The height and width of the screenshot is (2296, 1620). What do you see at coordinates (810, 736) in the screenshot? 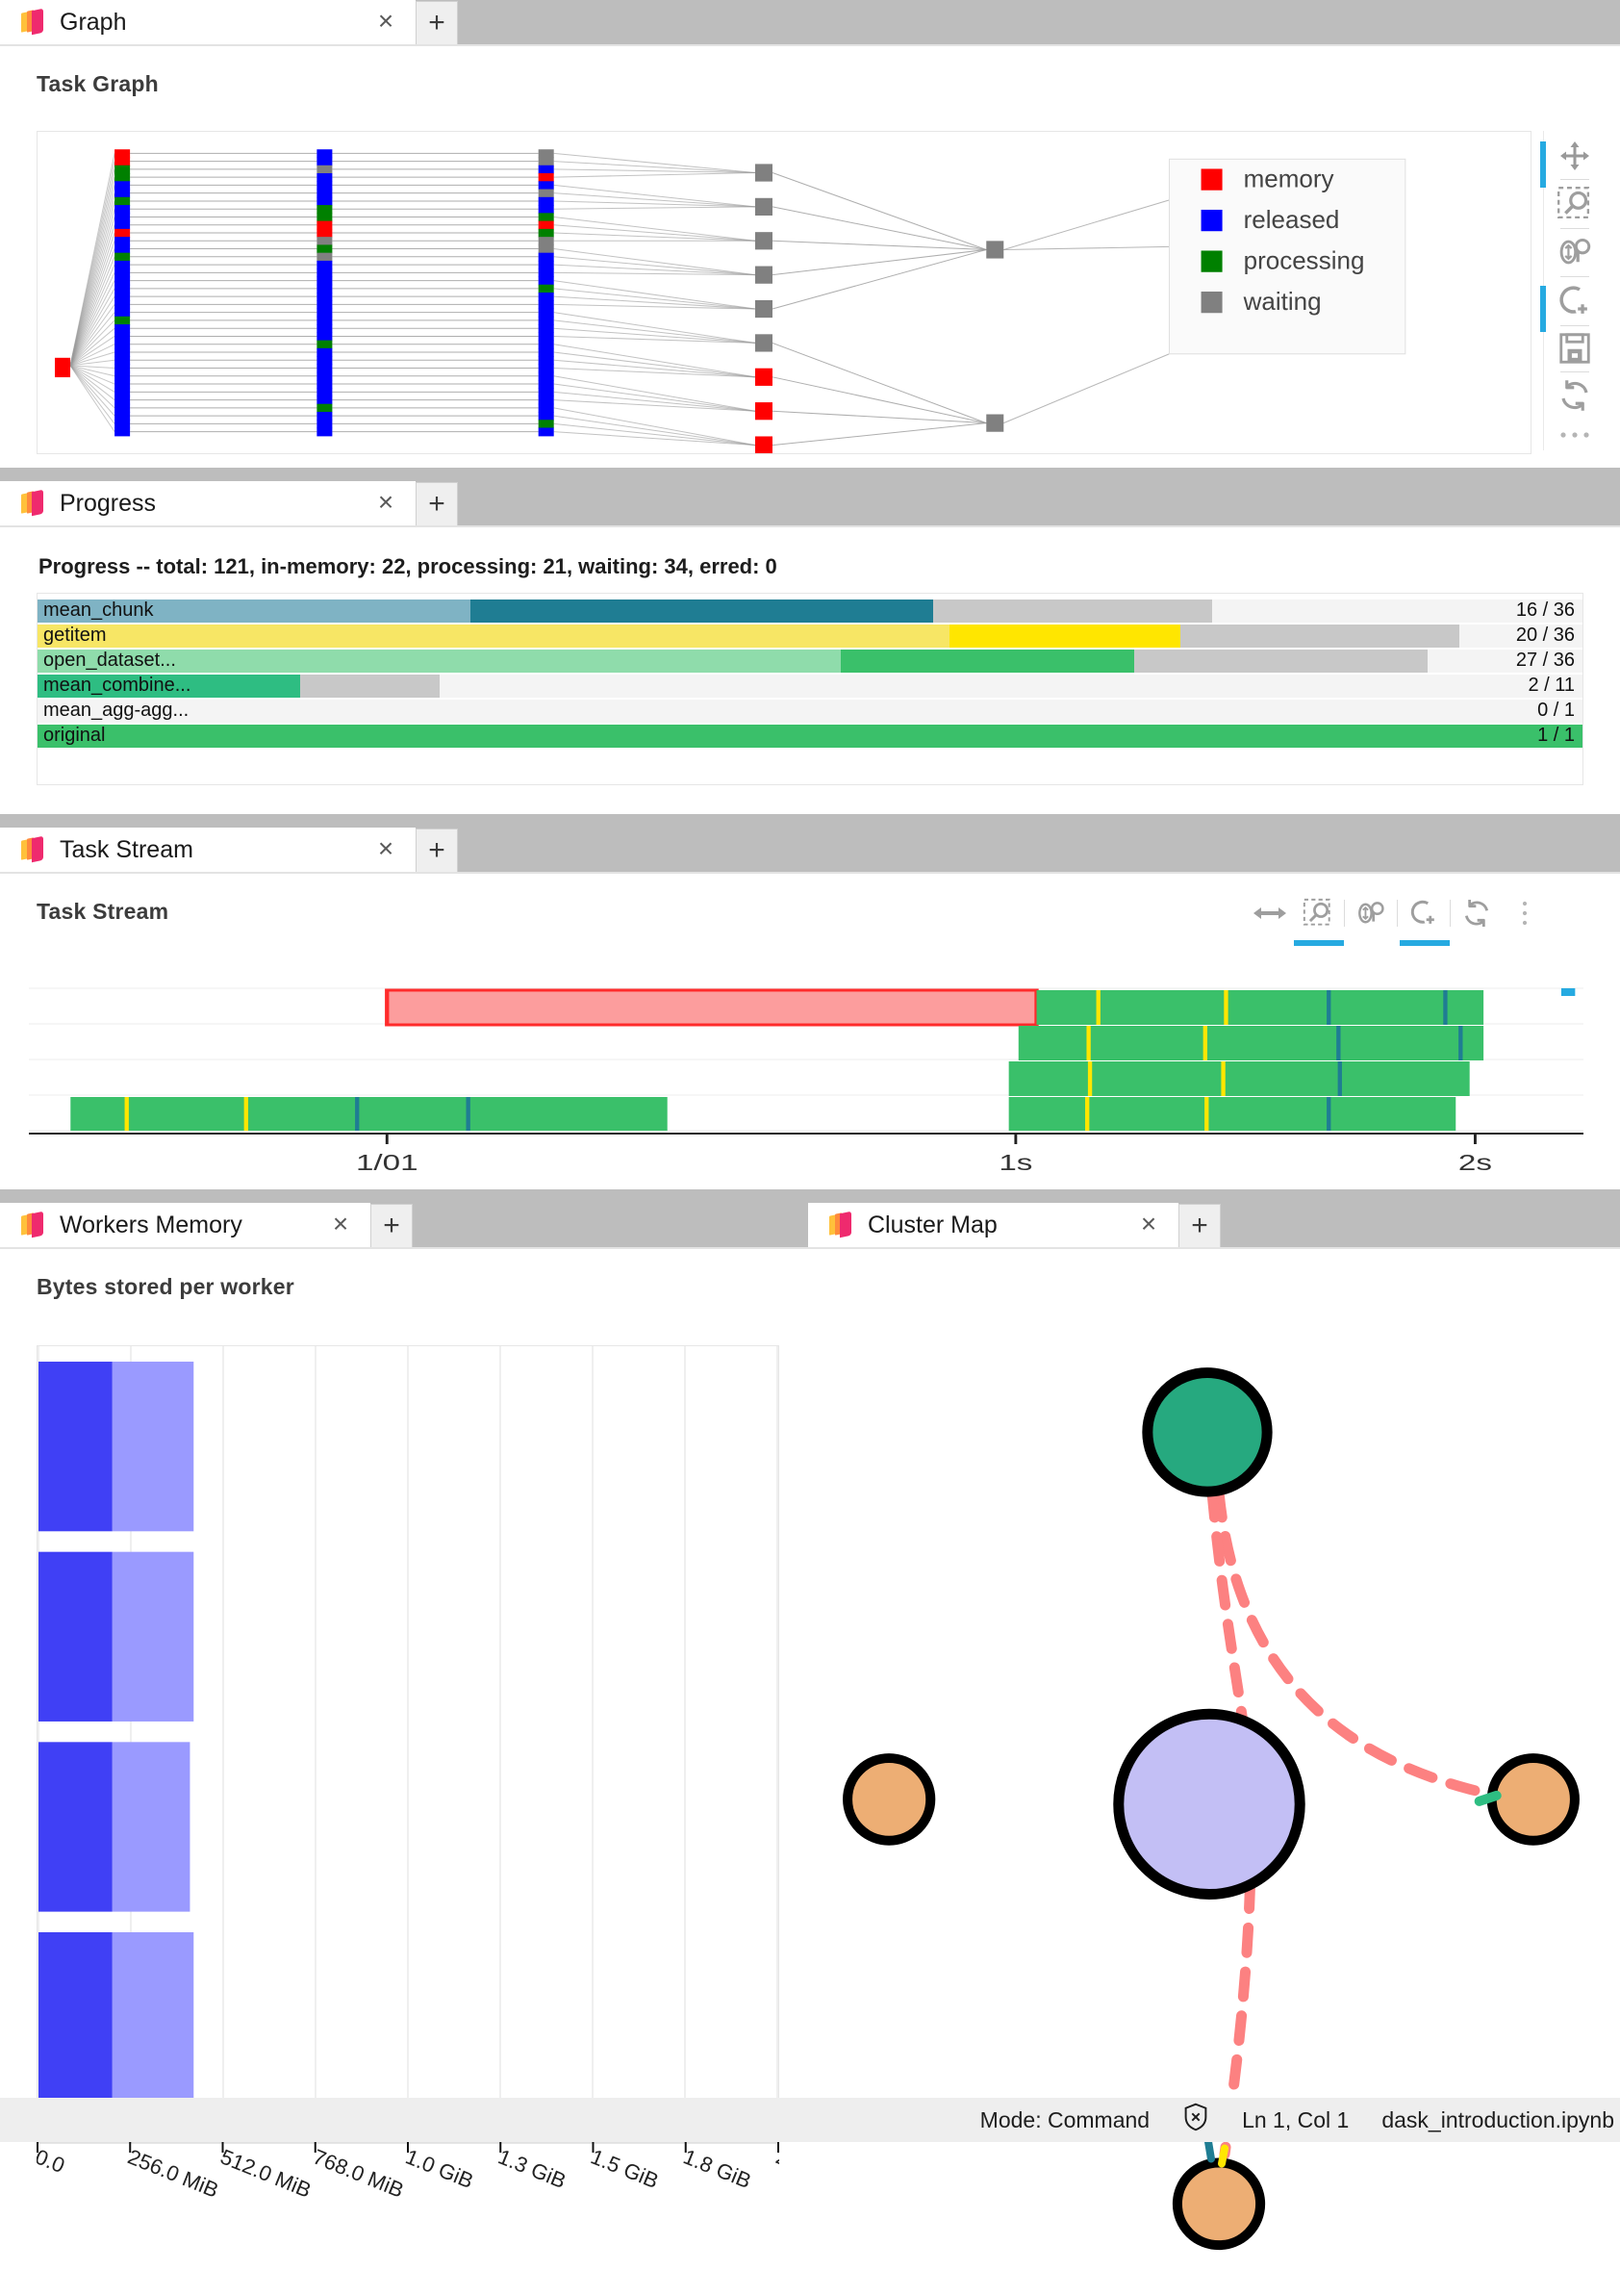
I see `progress-bar-row: original1 / 1` at bounding box center [810, 736].